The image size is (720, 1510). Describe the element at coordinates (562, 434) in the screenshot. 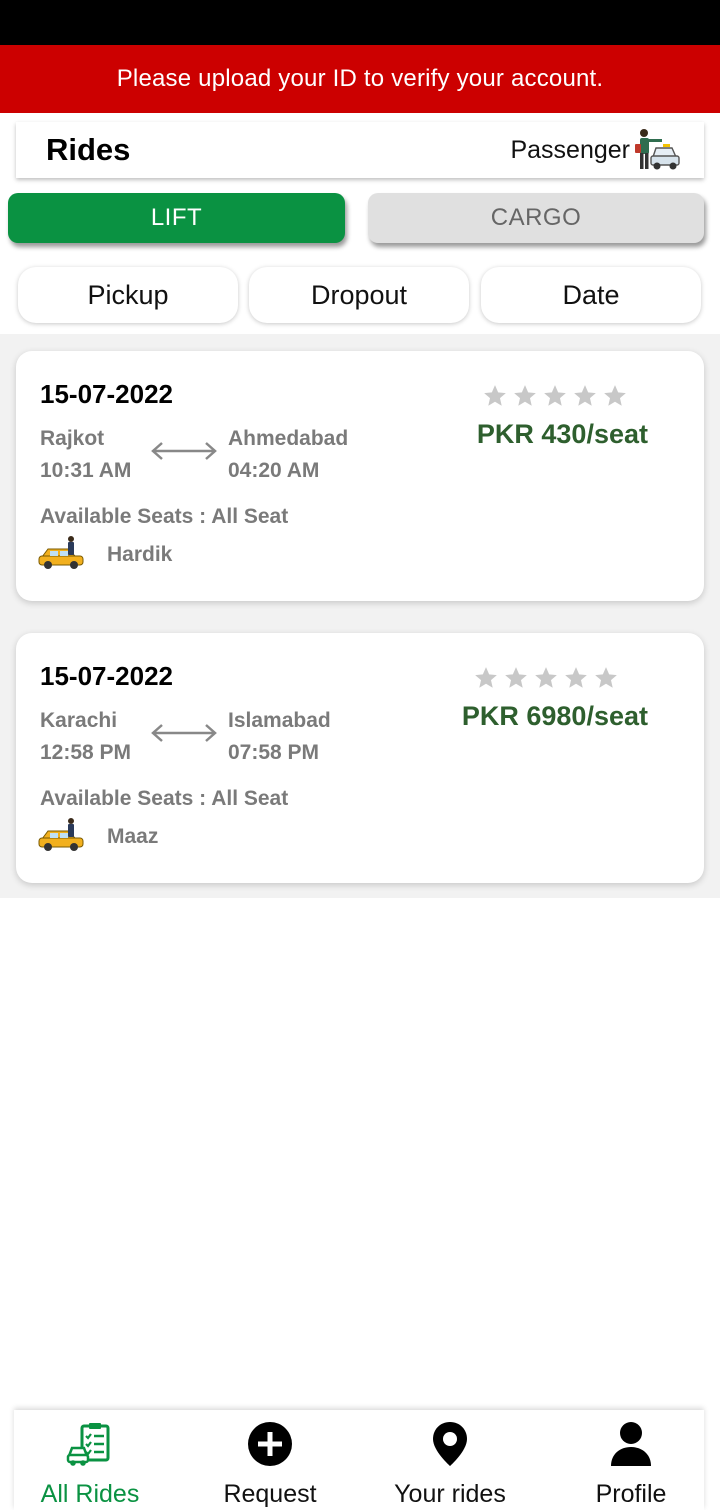

I see `ride-price: PKR 430/seat` at that location.